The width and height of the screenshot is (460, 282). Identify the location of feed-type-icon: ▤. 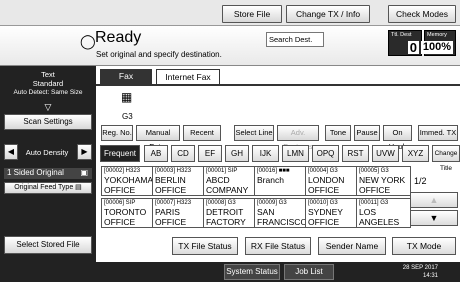
(78, 187).